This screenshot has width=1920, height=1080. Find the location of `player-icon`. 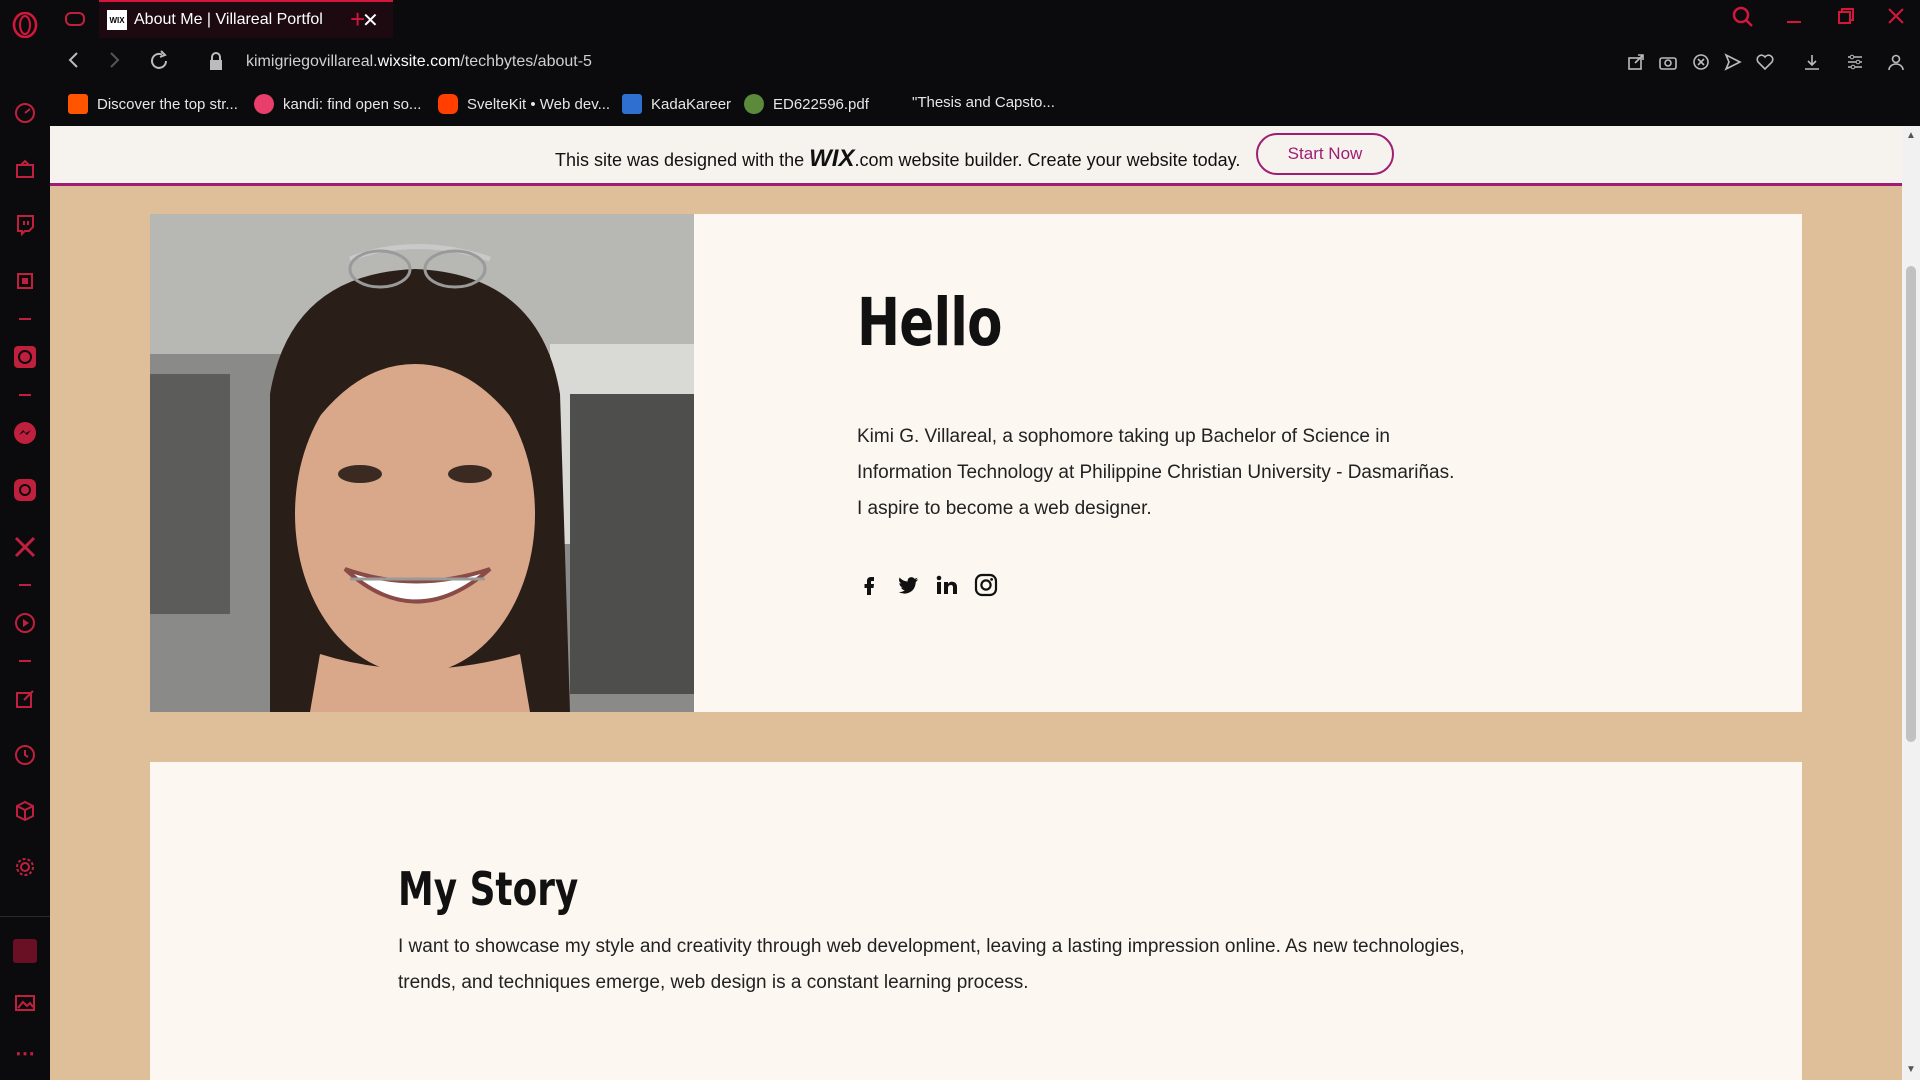

player-icon is located at coordinates (25, 623).